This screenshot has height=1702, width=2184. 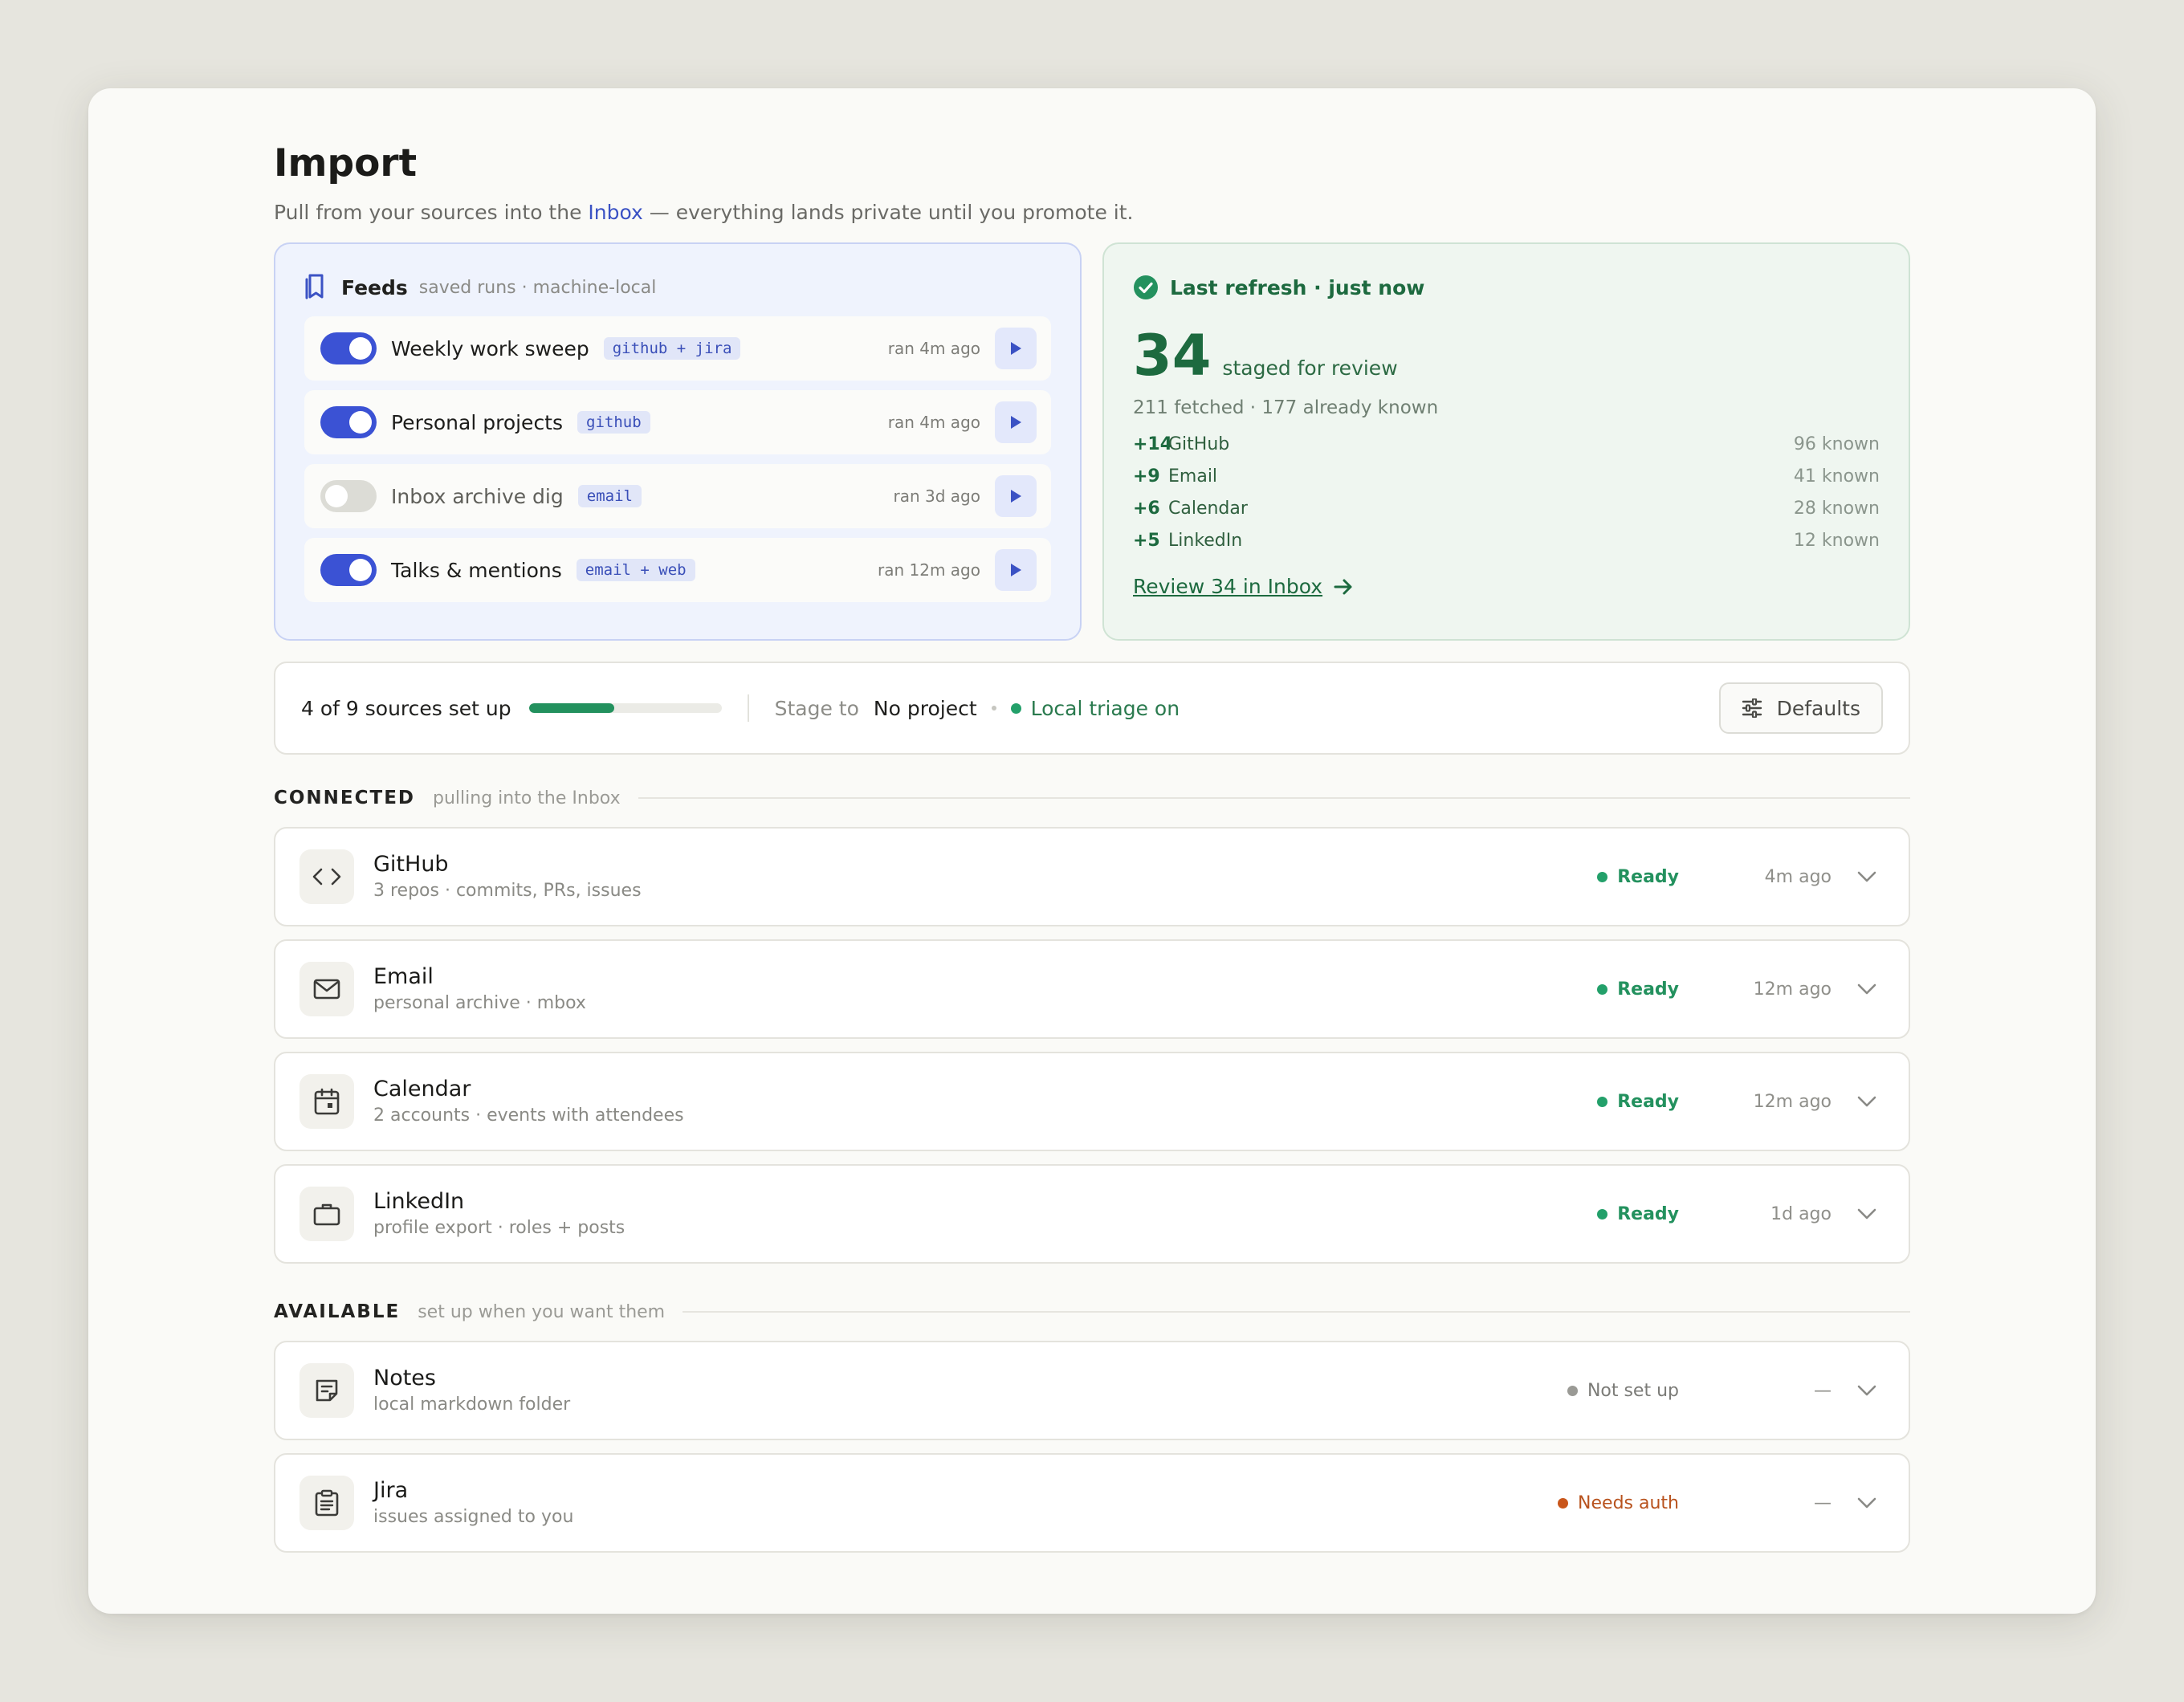 I want to click on last-sync-time: 1d ago, so click(x=1801, y=1213).